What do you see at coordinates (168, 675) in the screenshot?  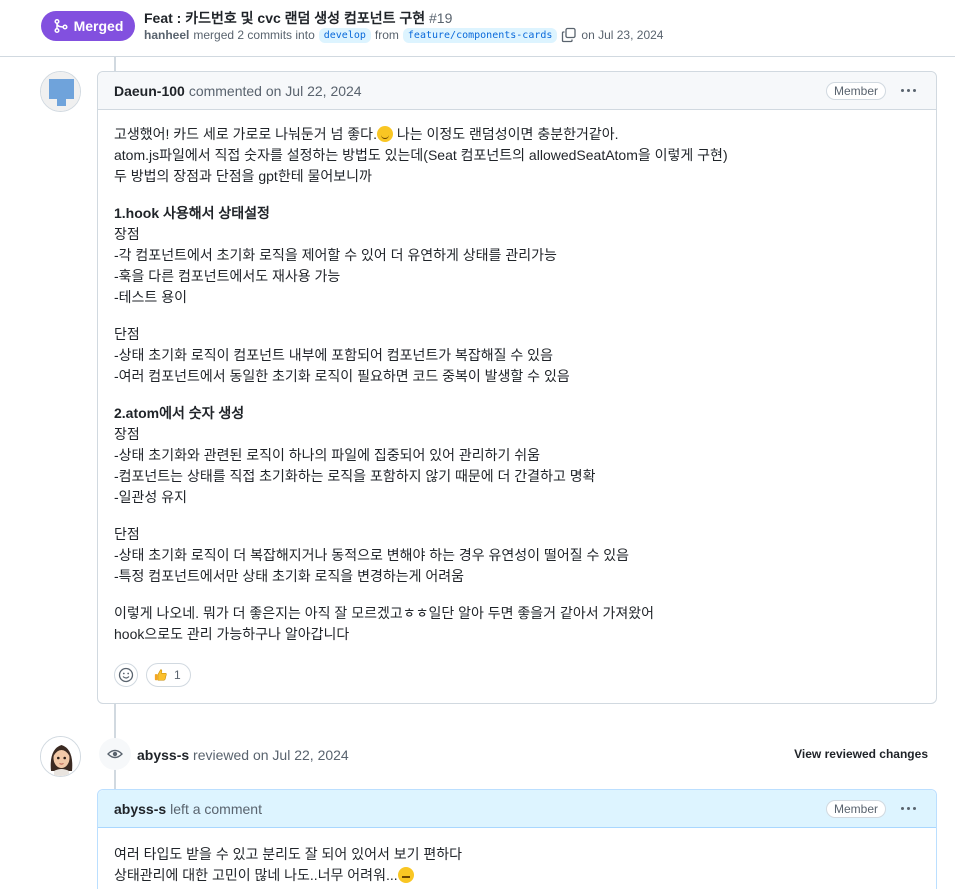 I see `thumbs-up-reaction-button: 1` at bounding box center [168, 675].